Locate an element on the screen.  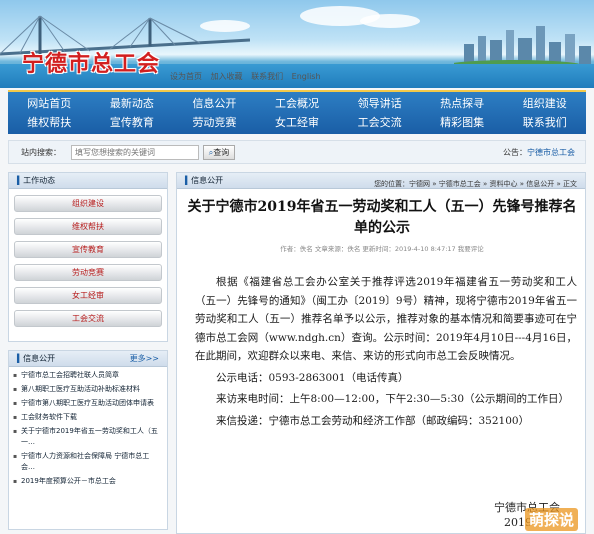
nav-item-home: 网站首页 is located at coordinates (49, 104).